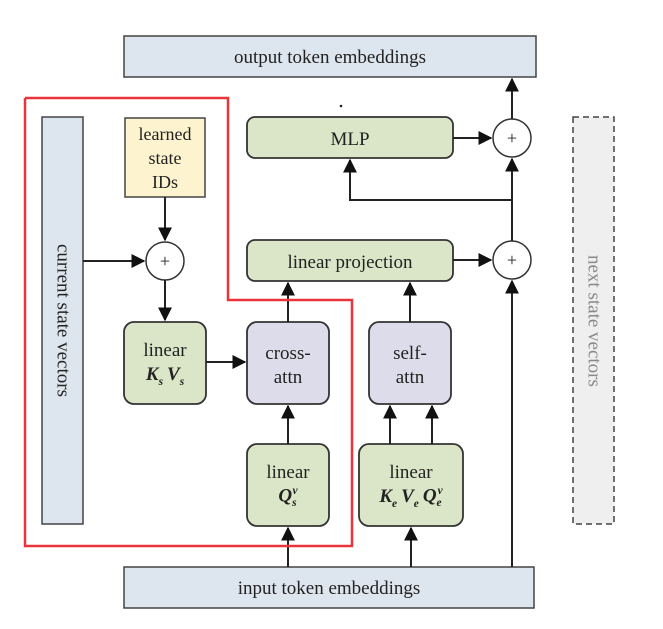 This screenshot has height=629, width=663. Describe the element at coordinates (288, 377) in the screenshot. I see `cross-attn-line2: attn` at that location.